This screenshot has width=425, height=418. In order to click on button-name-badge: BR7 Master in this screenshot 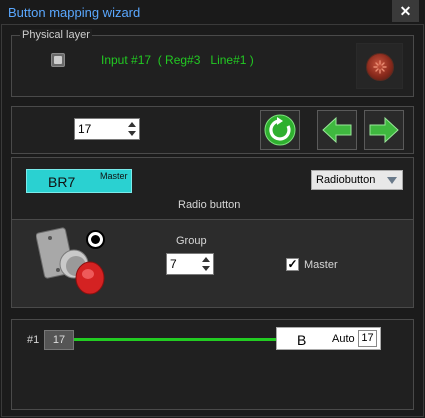, I will do `click(79, 181)`.